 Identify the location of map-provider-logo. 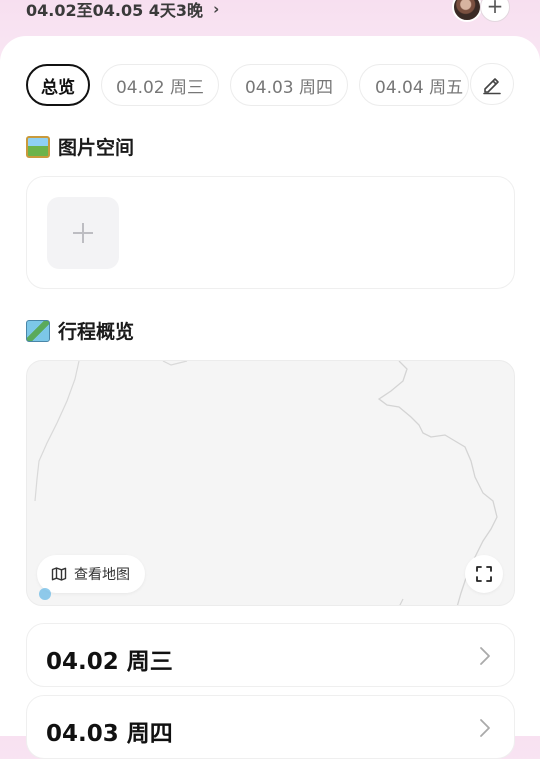
(45, 594).